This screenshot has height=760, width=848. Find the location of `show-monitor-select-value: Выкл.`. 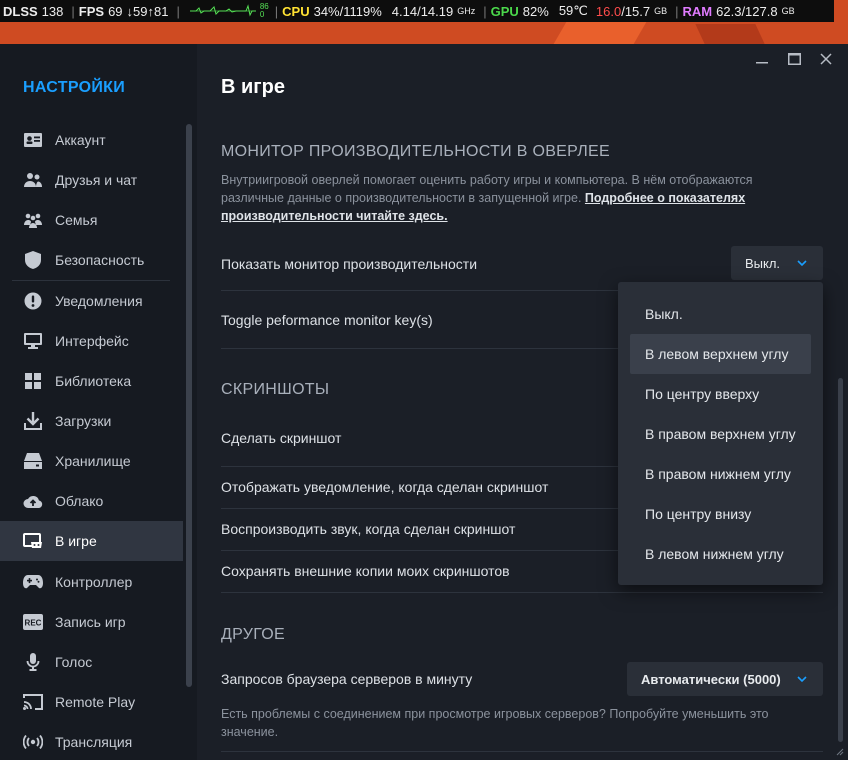

show-monitor-select-value: Выкл. is located at coordinates (763, 263).